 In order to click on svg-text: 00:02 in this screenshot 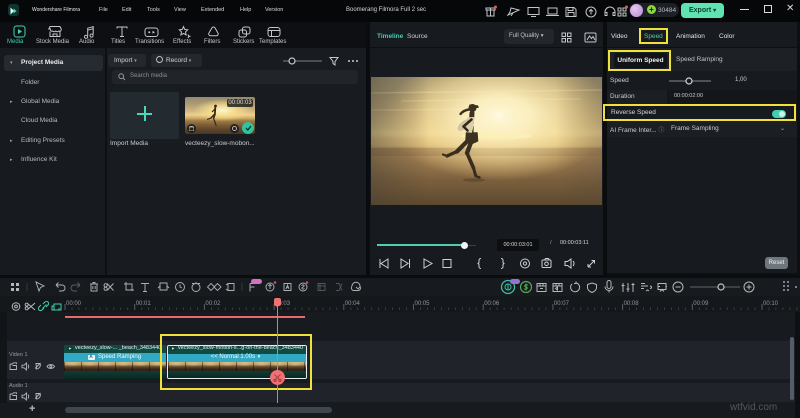, I will do `click(213, 304)`.